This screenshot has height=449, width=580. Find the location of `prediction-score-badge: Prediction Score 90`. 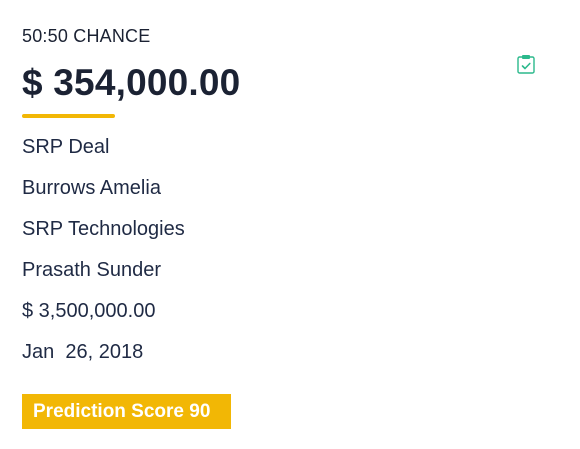

prediction-score-badge: Prediction Score 90 is located at coordinates (126, 411).